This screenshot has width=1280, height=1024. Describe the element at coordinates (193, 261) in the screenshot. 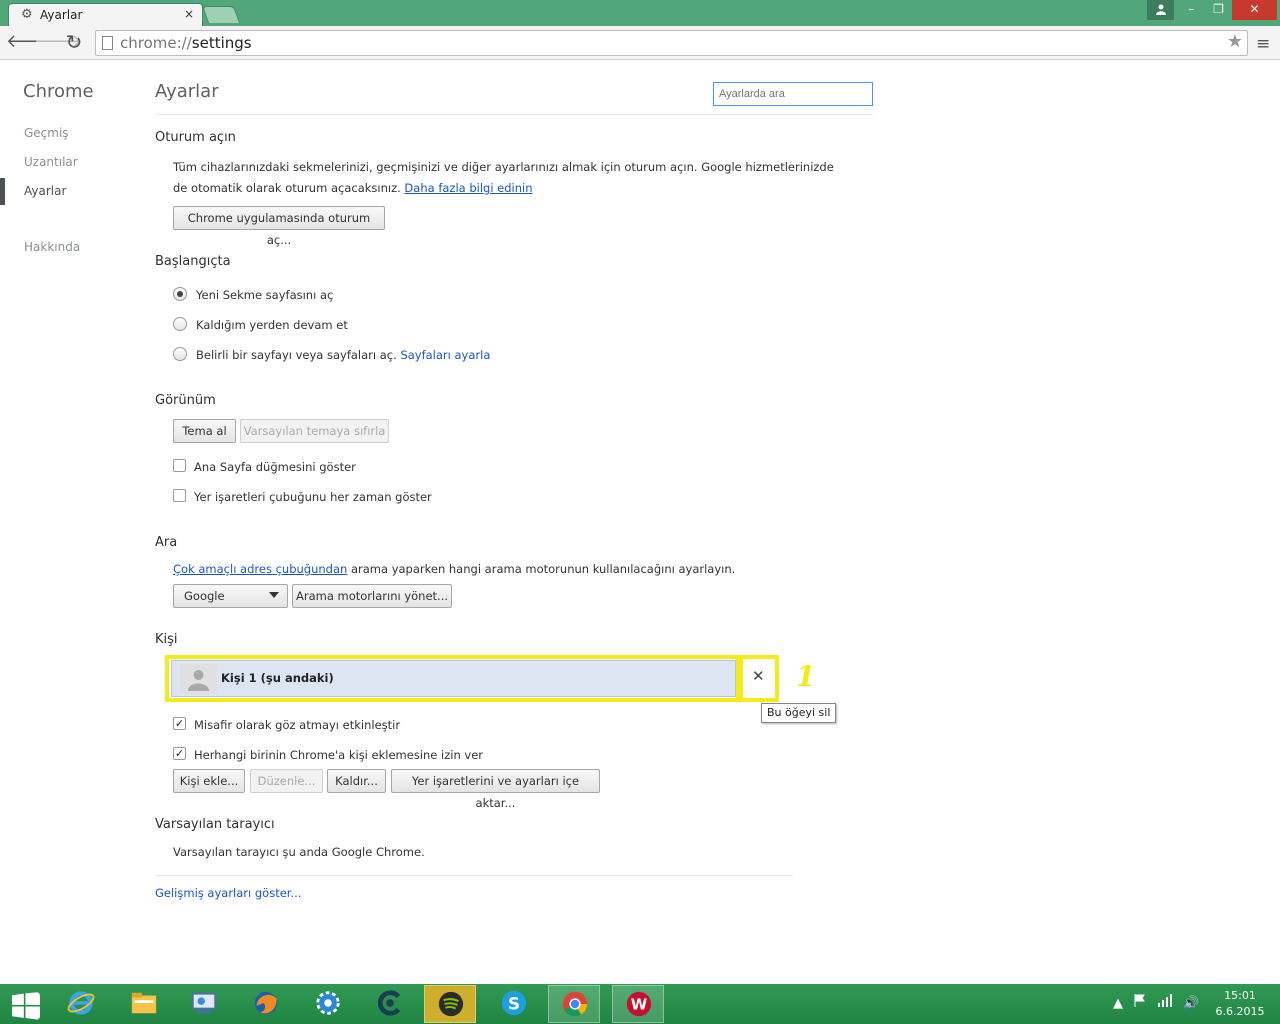

I see `section-startup-heading: Başlangıçta` at that location.